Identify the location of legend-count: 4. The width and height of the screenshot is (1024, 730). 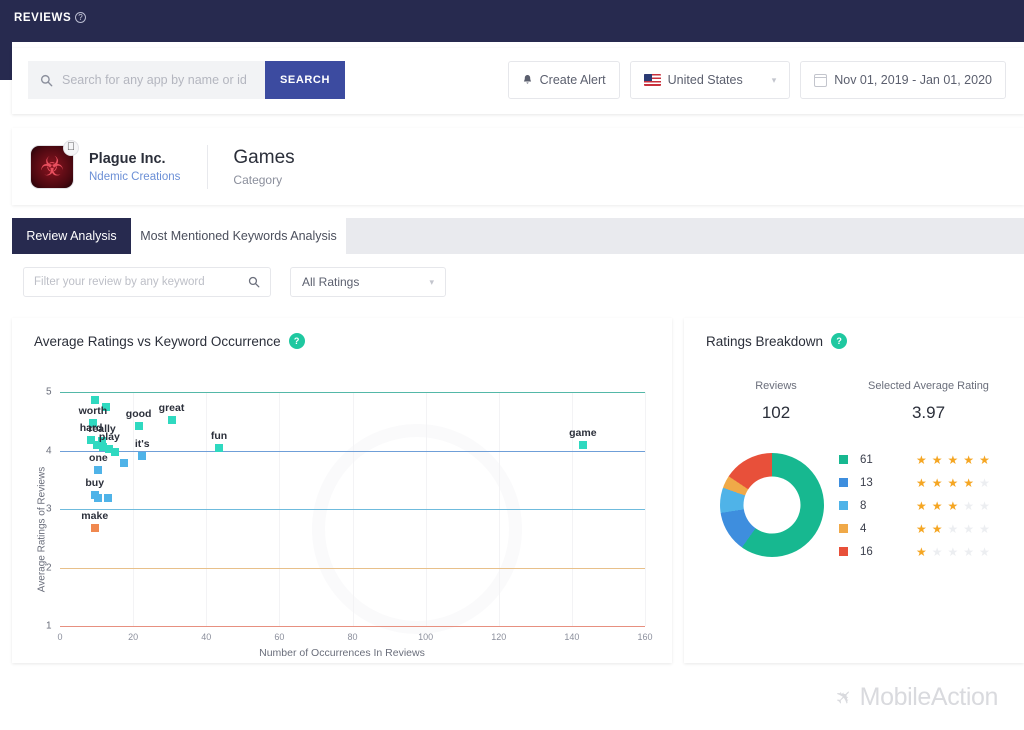
(863, 528).